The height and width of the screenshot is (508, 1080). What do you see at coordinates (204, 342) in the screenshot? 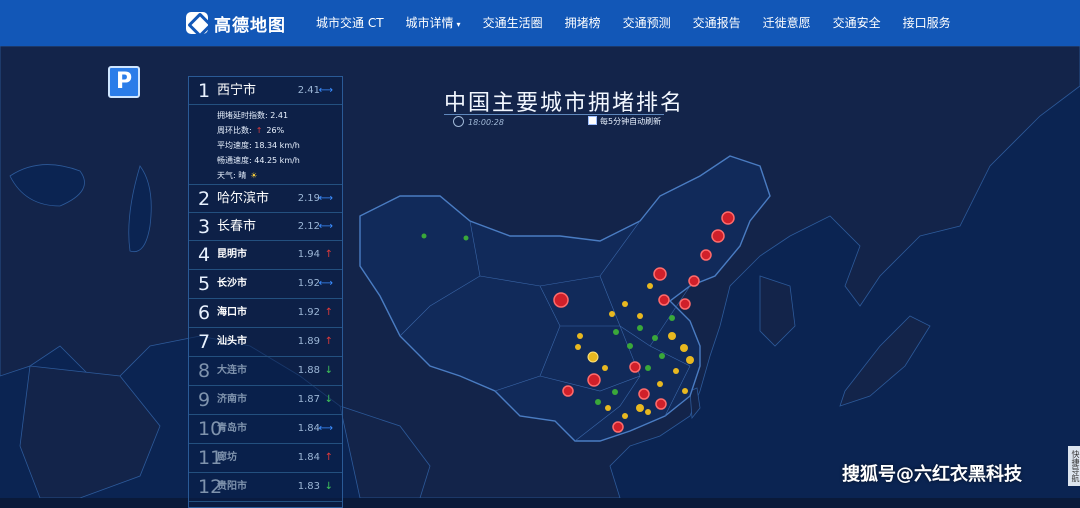
I see `rank-number: 7` at bounding box center [204, 342].